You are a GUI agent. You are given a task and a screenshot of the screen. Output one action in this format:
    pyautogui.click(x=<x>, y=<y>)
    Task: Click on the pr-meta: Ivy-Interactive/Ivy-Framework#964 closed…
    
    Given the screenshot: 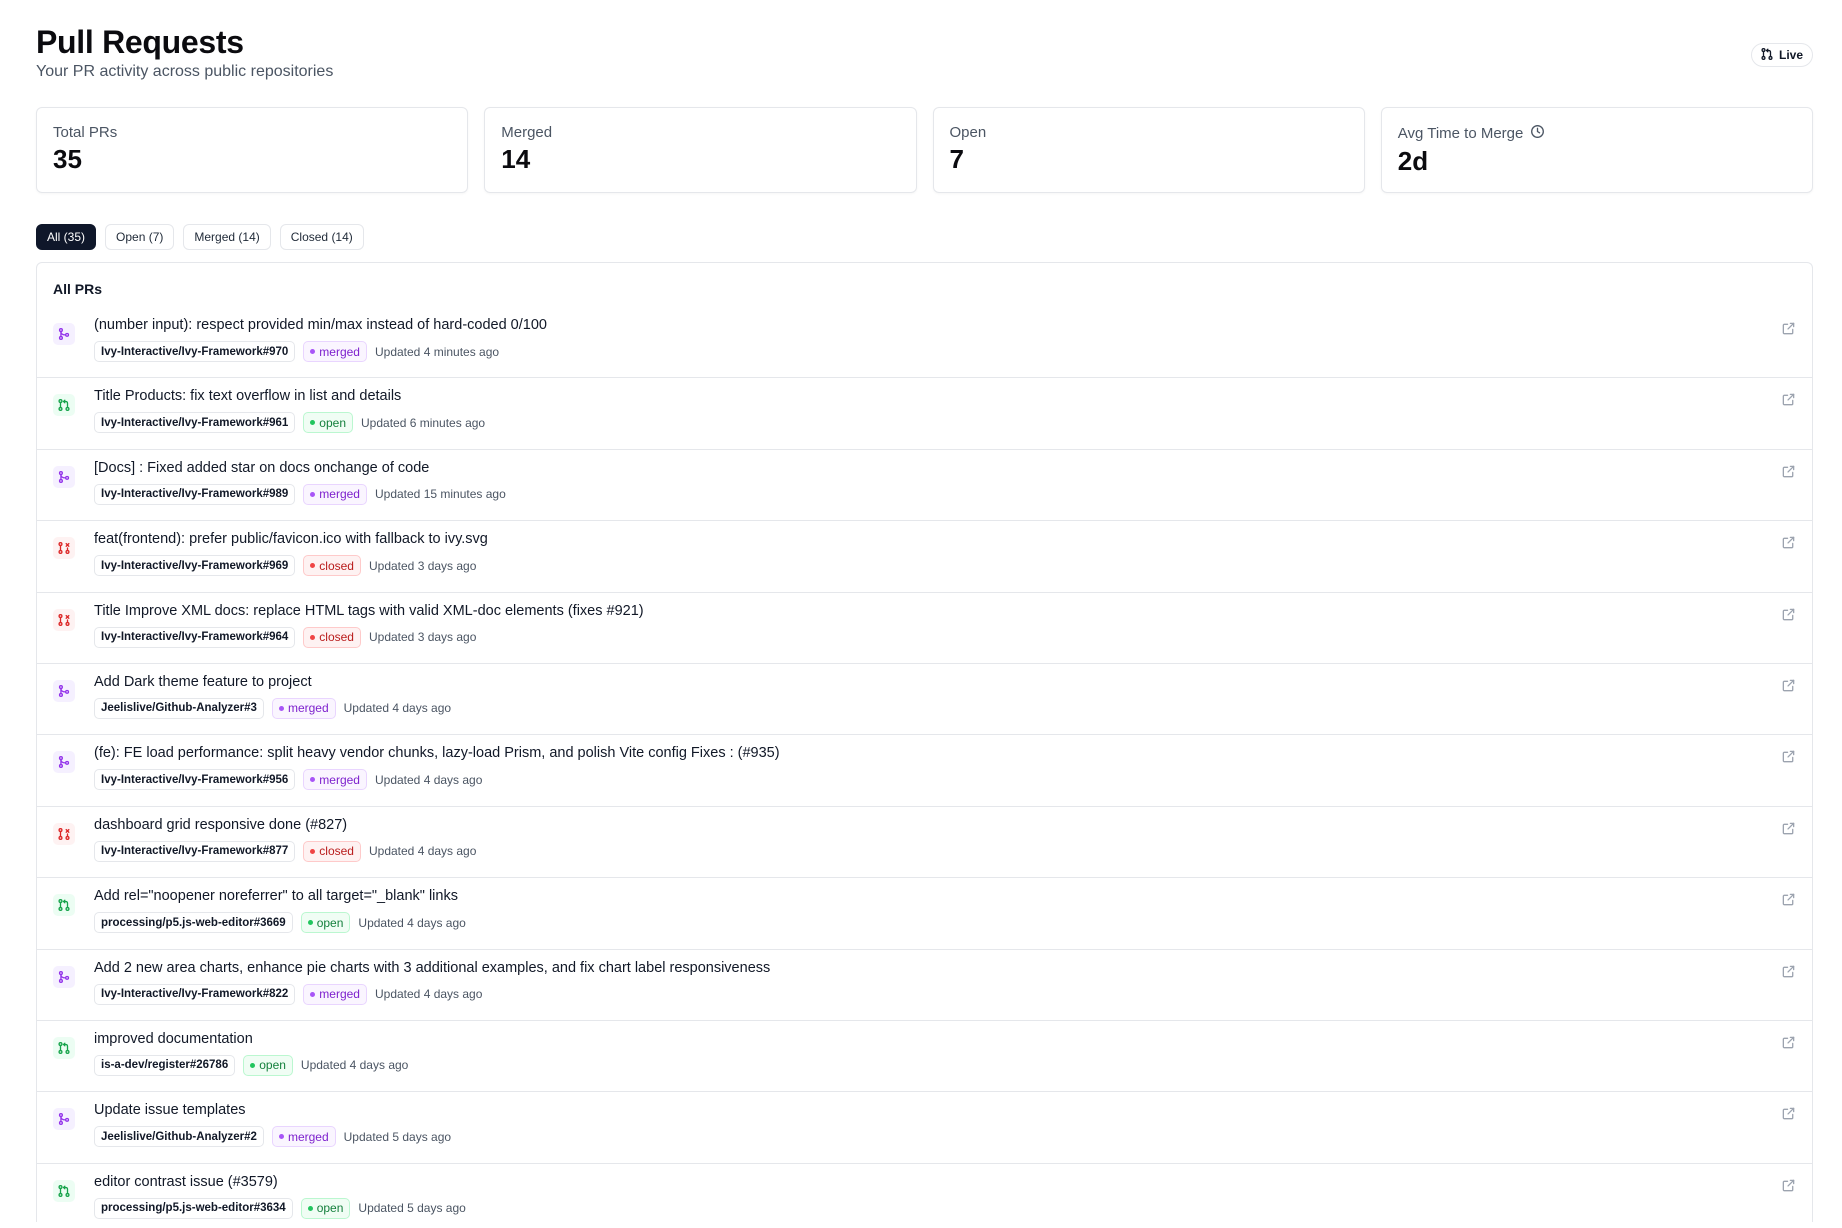 What is the action you would take?
    pyautogui.click(x=285, y=637)
    